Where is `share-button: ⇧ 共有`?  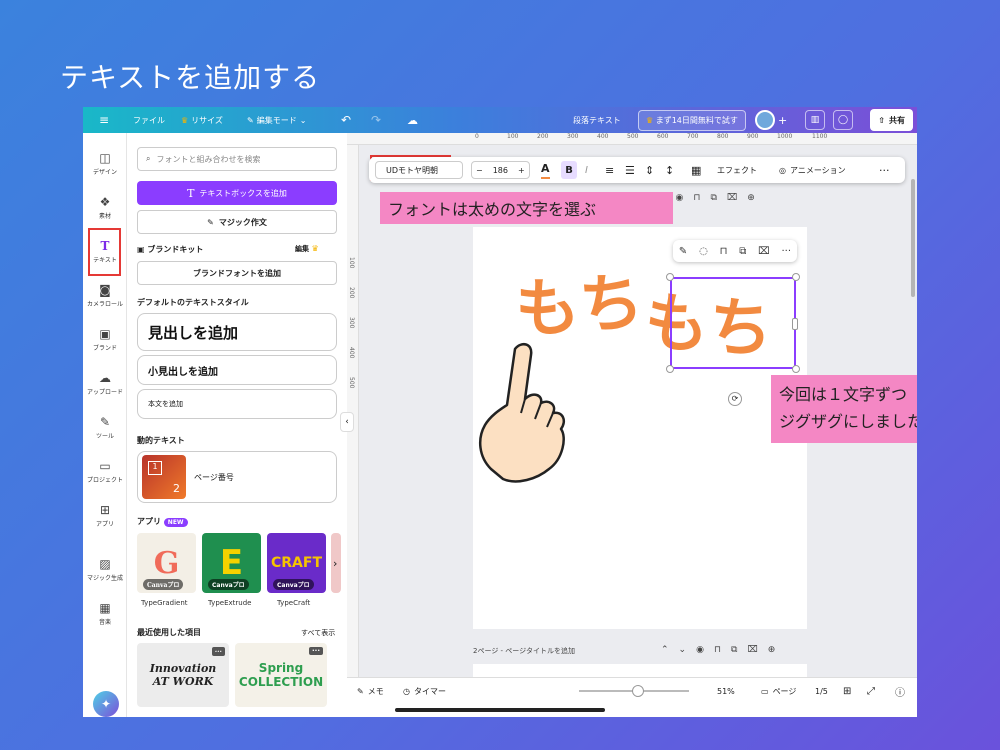
share-button: ⇧ 共有 is located at coordinates (891, 120).